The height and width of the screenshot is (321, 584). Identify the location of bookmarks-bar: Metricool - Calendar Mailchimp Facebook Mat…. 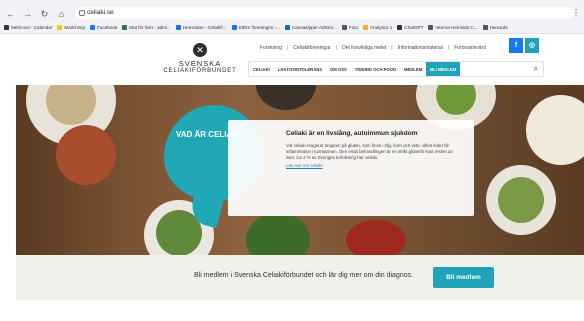
(292, 27).